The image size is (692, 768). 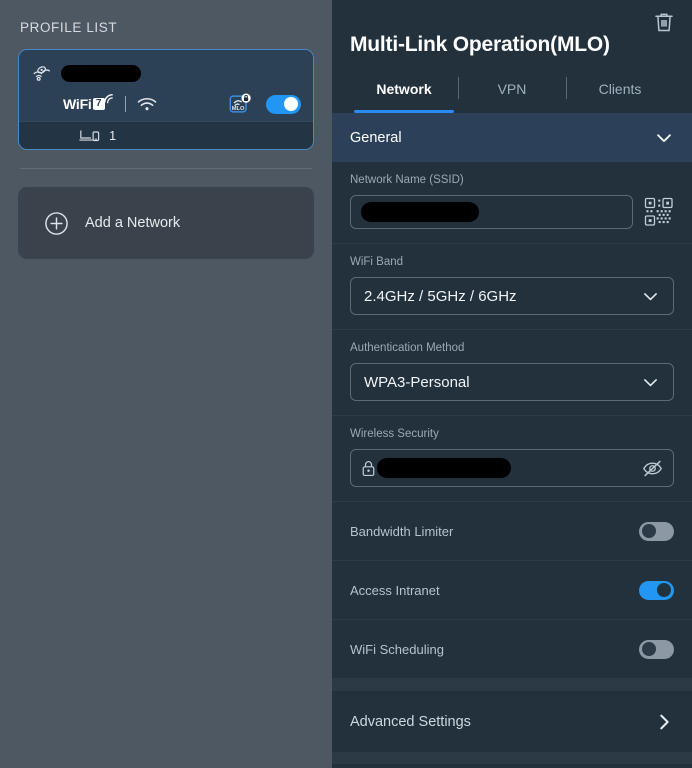 I want to click on field-wifi-band-label: WiFi Band, so click(x=377, y=262).